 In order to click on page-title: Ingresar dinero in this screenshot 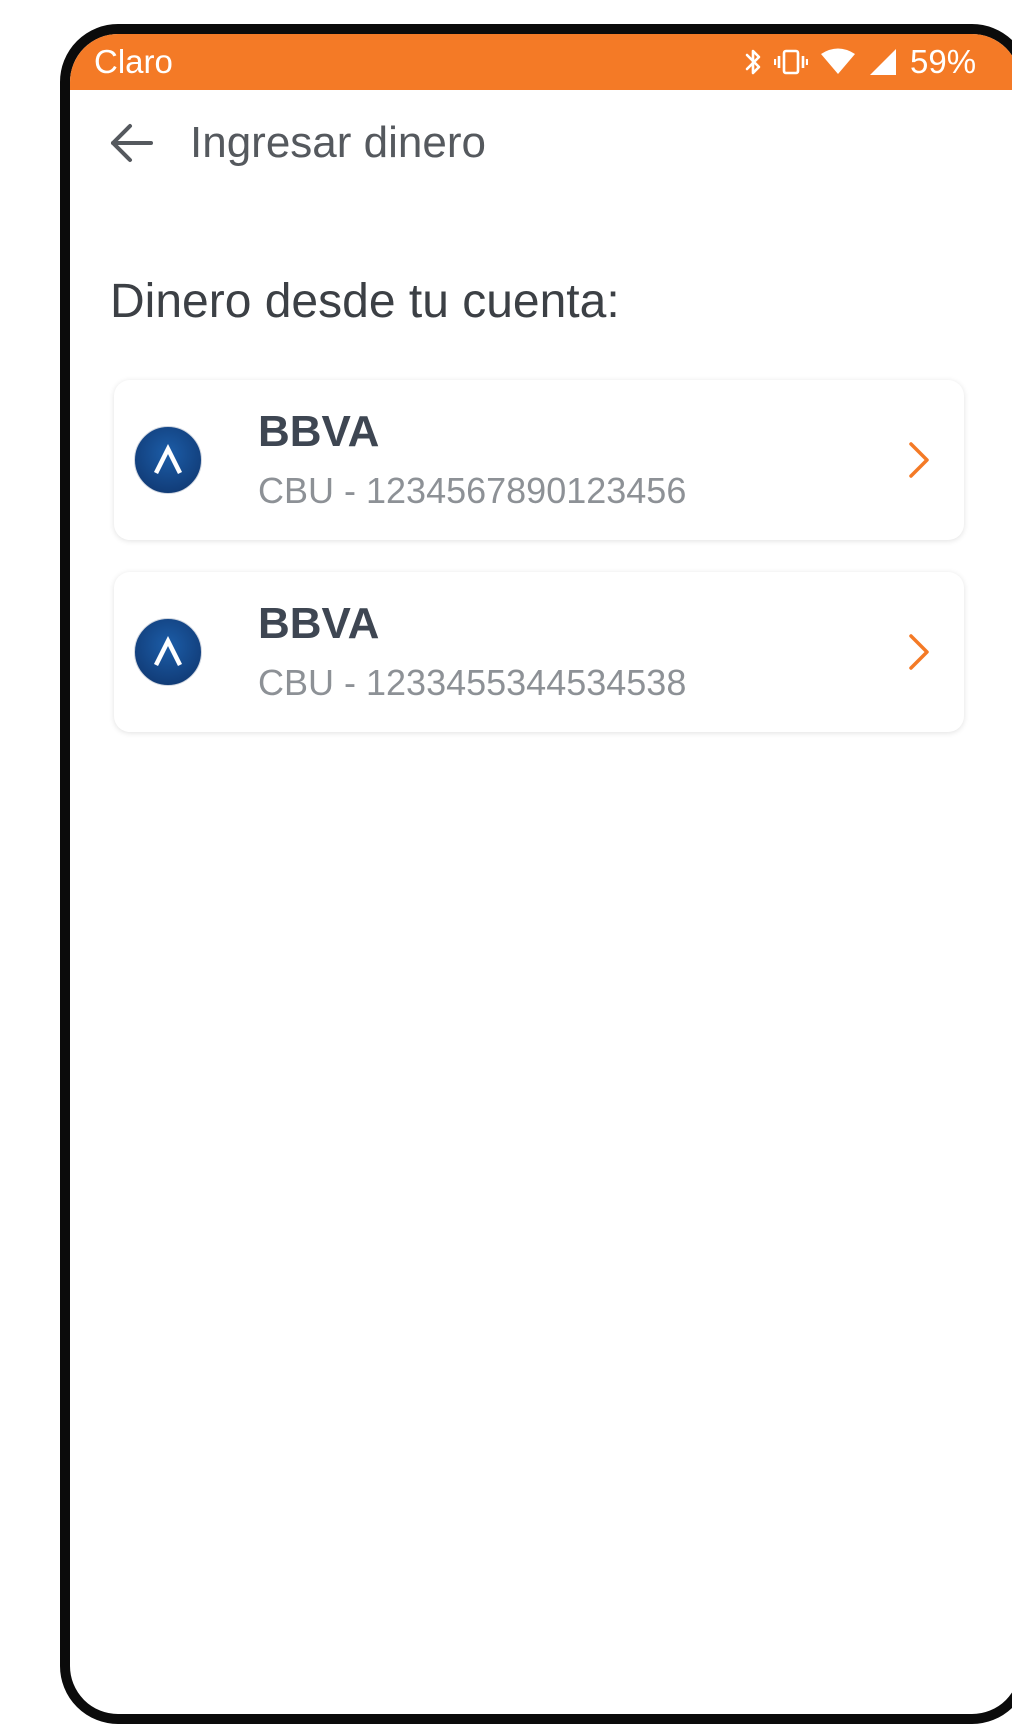, I will do `click(338, 142)`.